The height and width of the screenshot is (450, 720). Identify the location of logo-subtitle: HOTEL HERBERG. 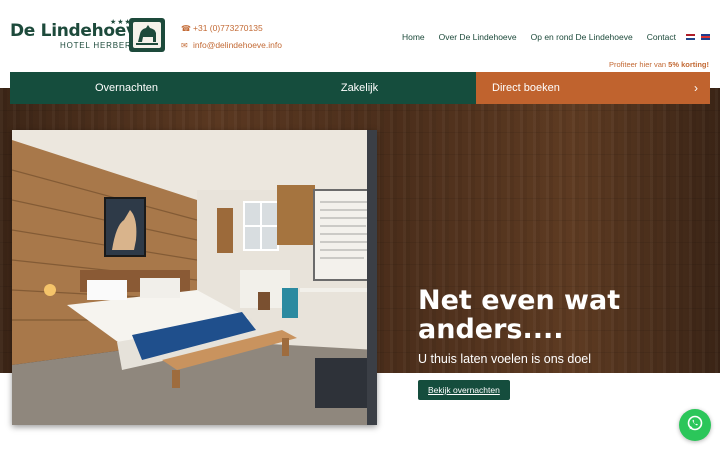
(99, 45).